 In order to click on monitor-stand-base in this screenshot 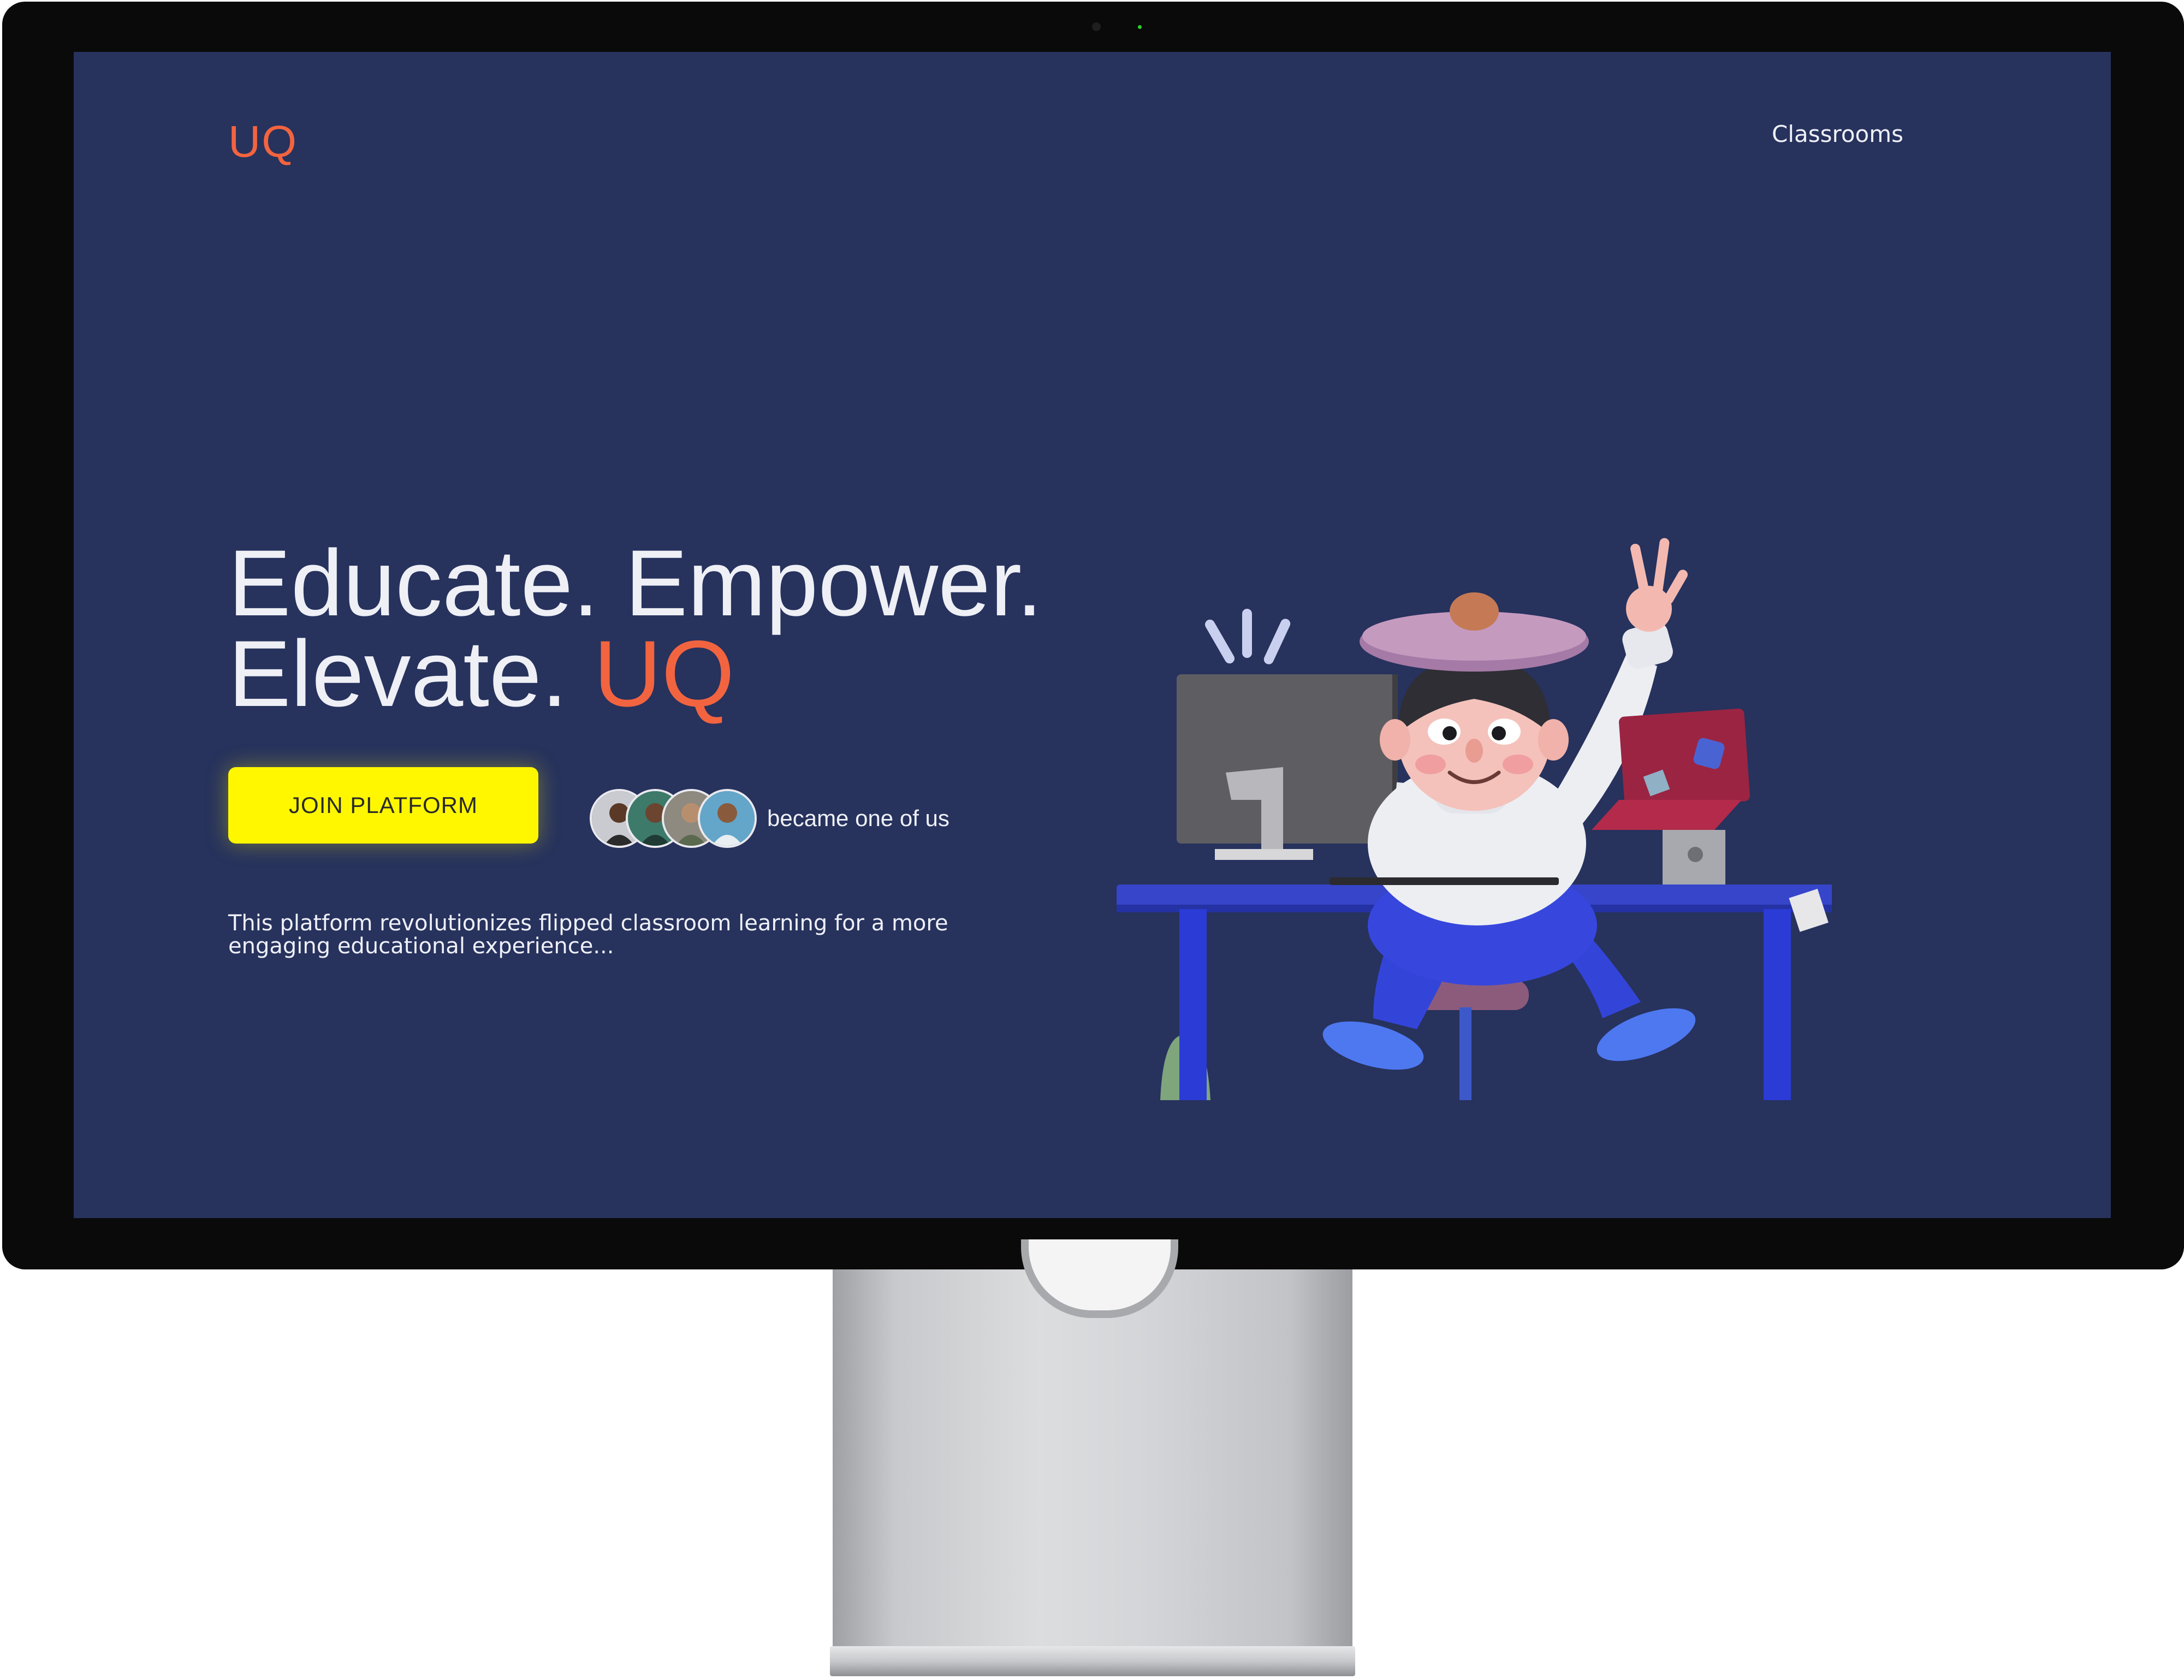, I will do `click(1092, 1661)`.